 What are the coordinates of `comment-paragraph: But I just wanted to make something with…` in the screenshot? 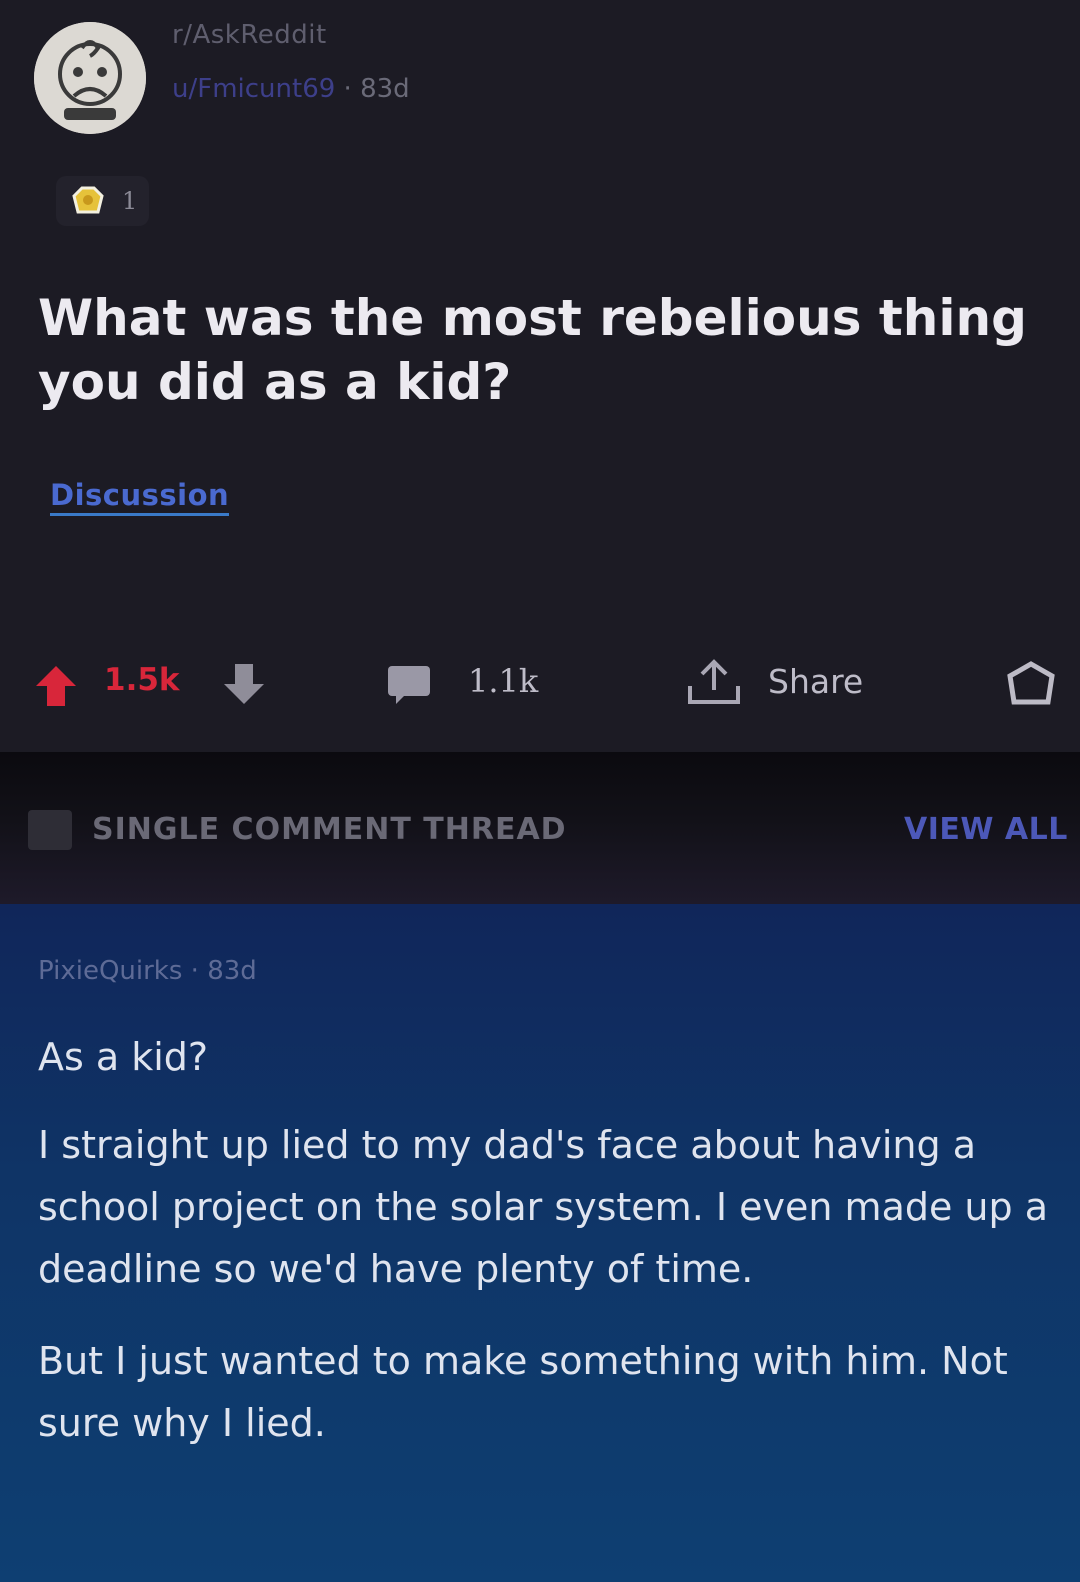 It's located at (523, 1392).